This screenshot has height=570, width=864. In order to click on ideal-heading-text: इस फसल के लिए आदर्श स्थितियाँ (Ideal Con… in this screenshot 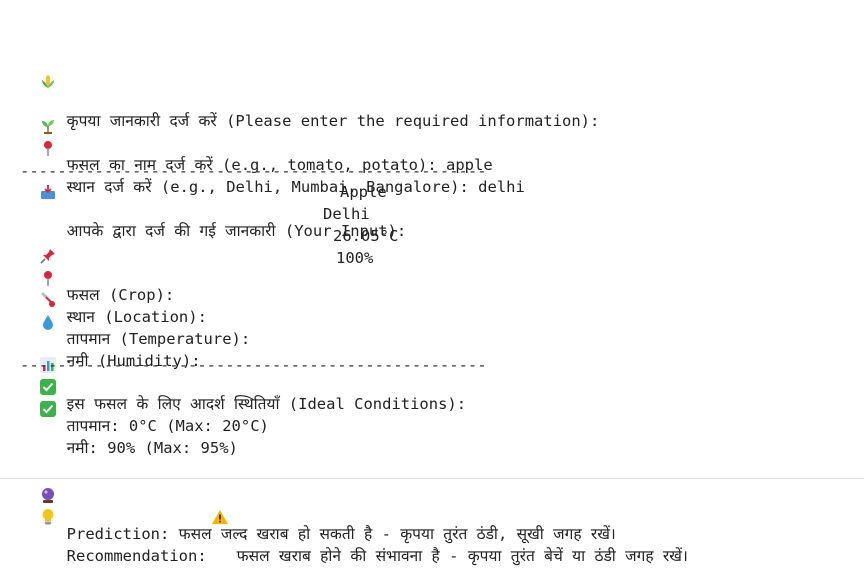, I will do `click(266, 404)`.